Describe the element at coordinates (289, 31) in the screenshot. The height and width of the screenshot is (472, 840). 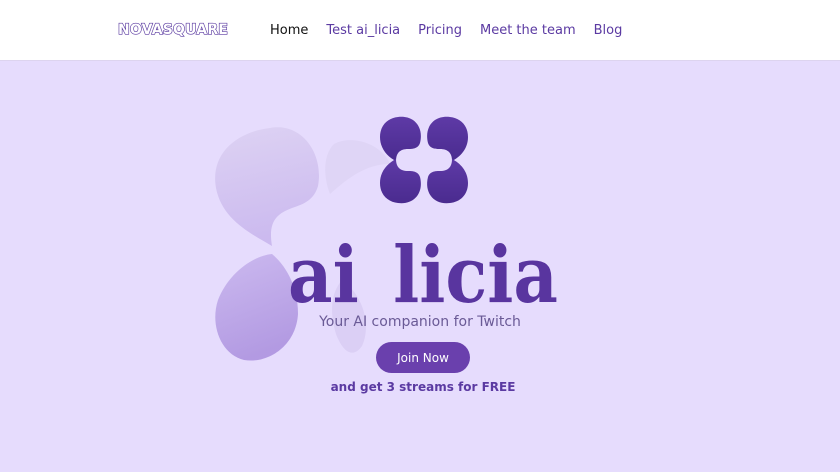
I see `nav-item-home: Home` at that location.